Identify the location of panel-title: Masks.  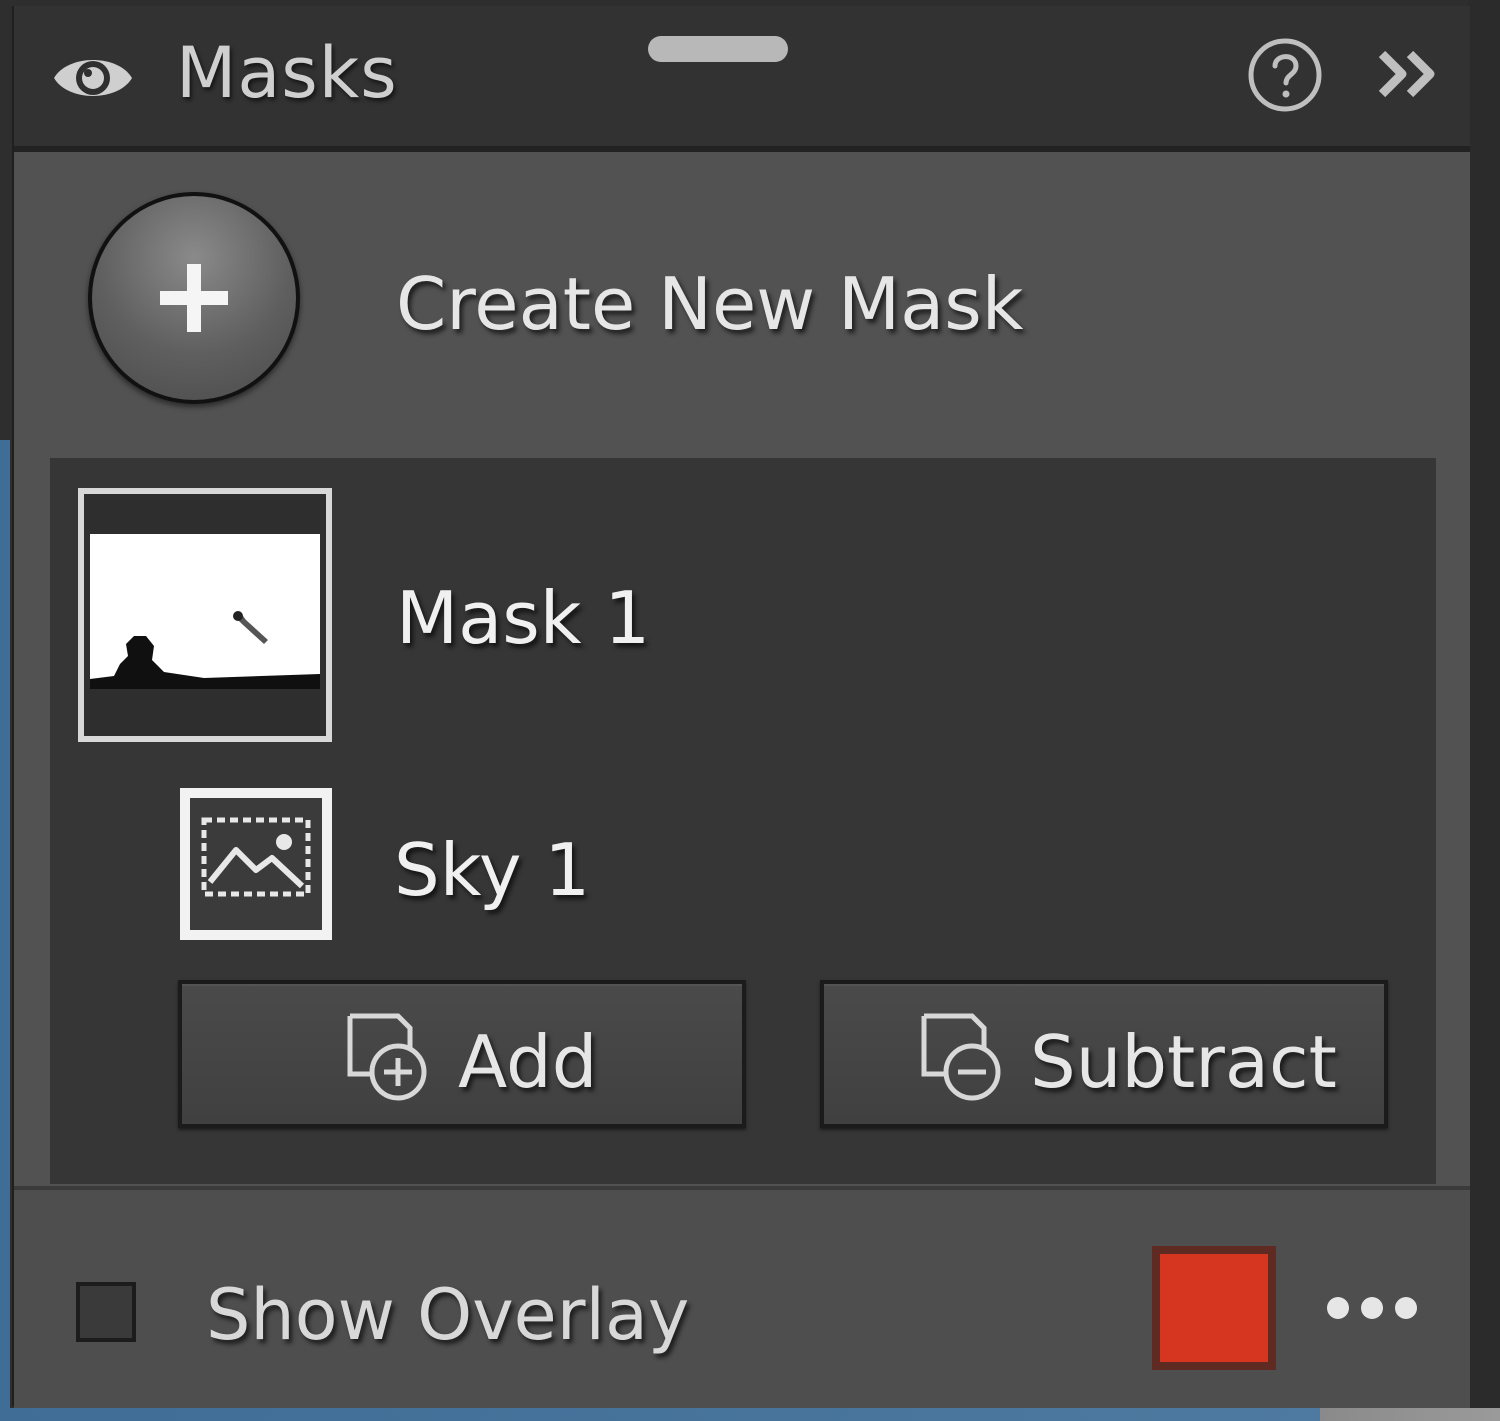
(287, 73).